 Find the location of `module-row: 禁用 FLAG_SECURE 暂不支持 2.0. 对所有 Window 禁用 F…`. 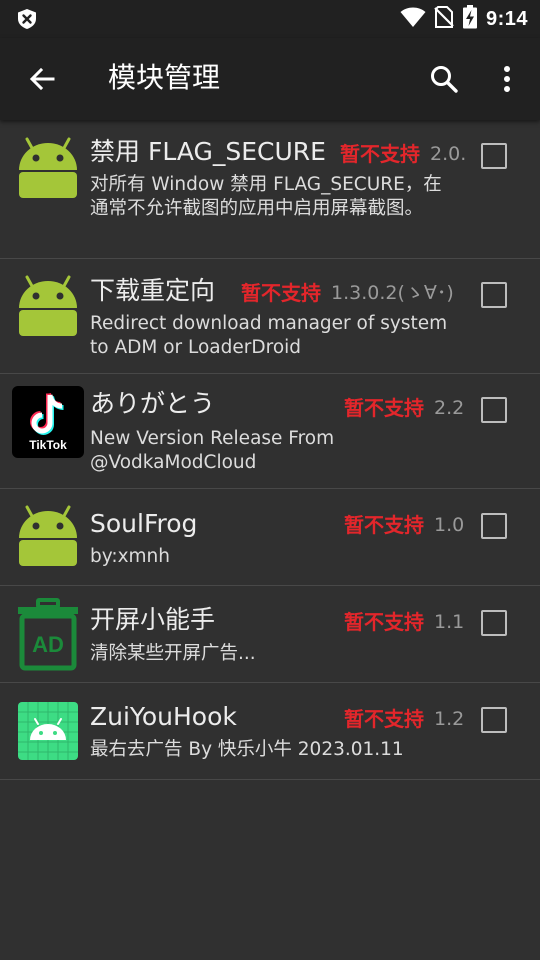

module-row: 禁用 FLAG_SECURE 暂不支持 2.0. 对所有 Window 禁用 F… is located at coordinates (270, 189).